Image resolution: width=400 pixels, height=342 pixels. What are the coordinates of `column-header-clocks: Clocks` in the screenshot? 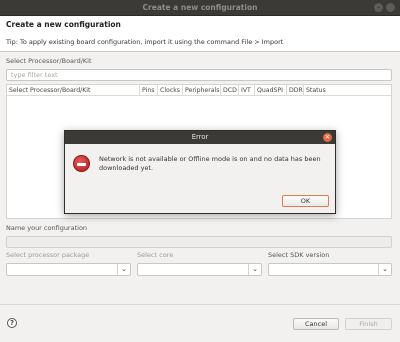 It's located at (170, 90).